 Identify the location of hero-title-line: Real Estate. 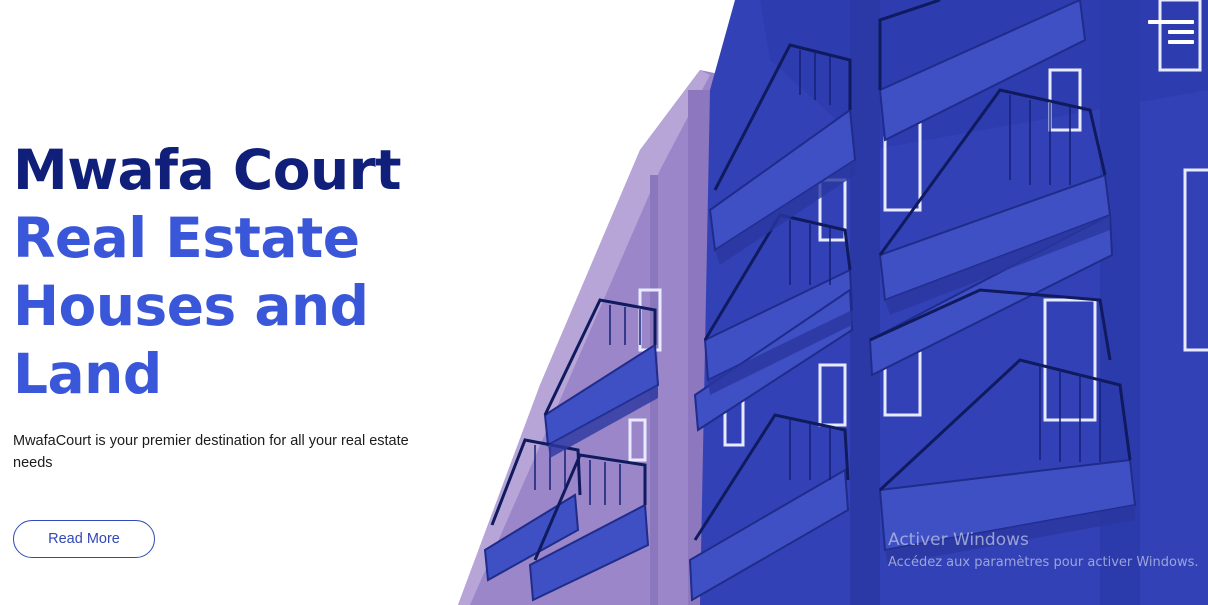
(186, 238).